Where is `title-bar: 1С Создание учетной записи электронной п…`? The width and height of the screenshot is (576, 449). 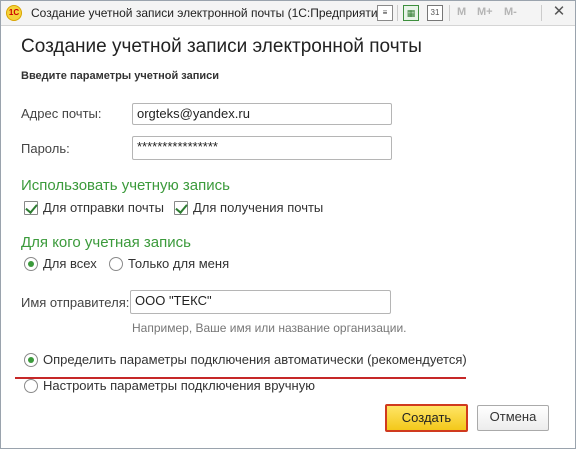 title-bar: 1С Создание учетной записи электронной п… is located at coordinates (288, 13).